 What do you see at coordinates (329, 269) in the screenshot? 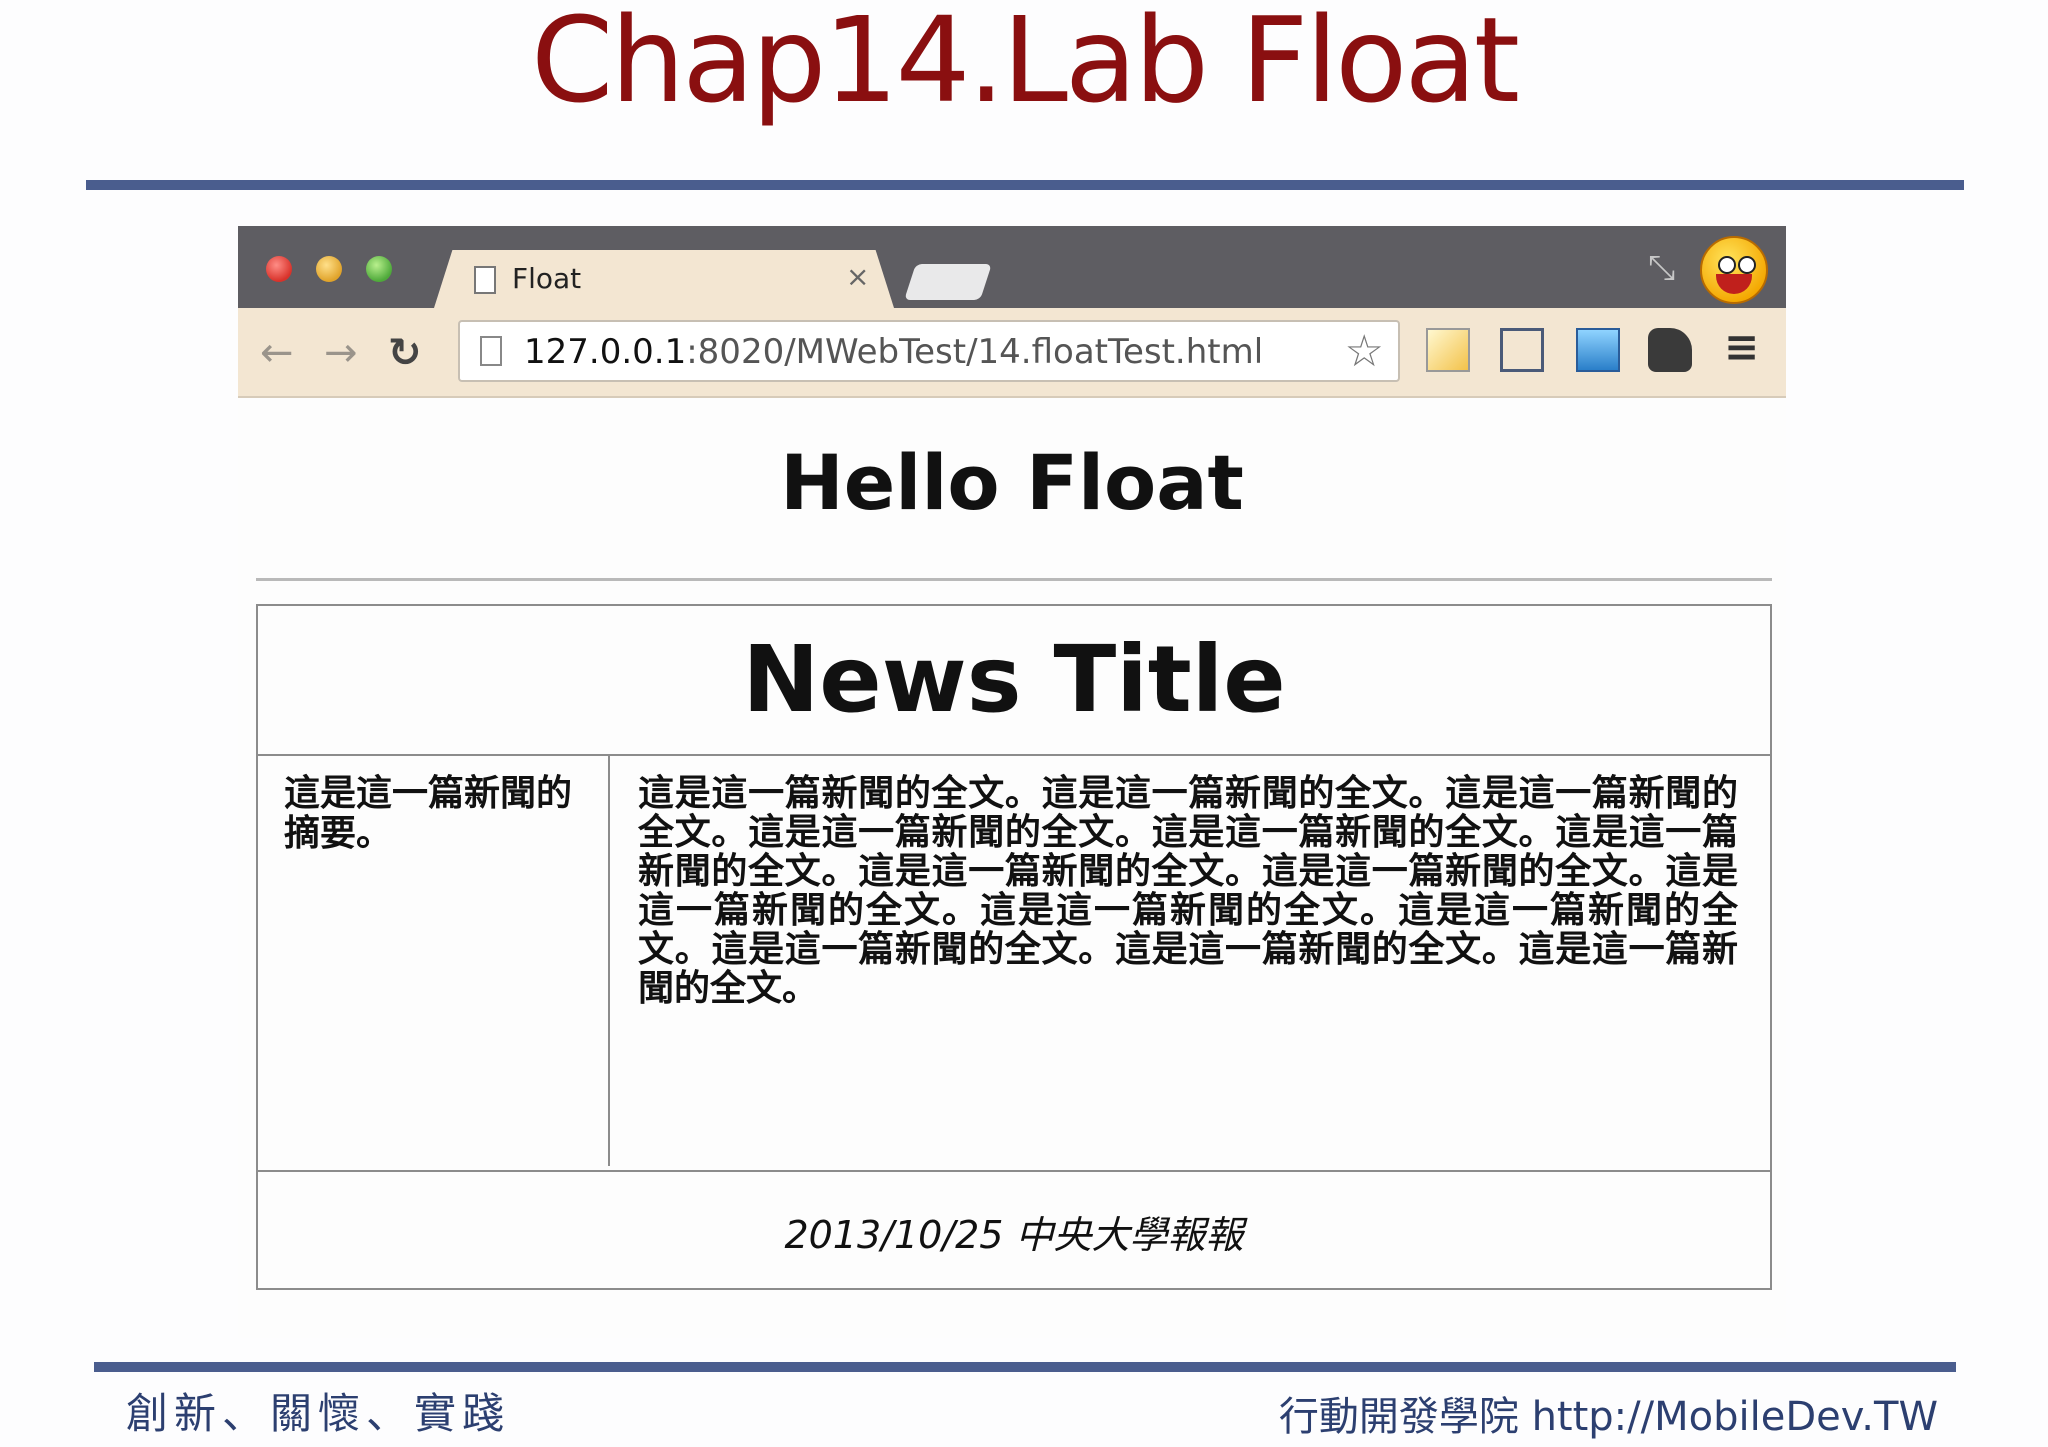
I see `minimize-window-icon` at bounding box center [329, 269].